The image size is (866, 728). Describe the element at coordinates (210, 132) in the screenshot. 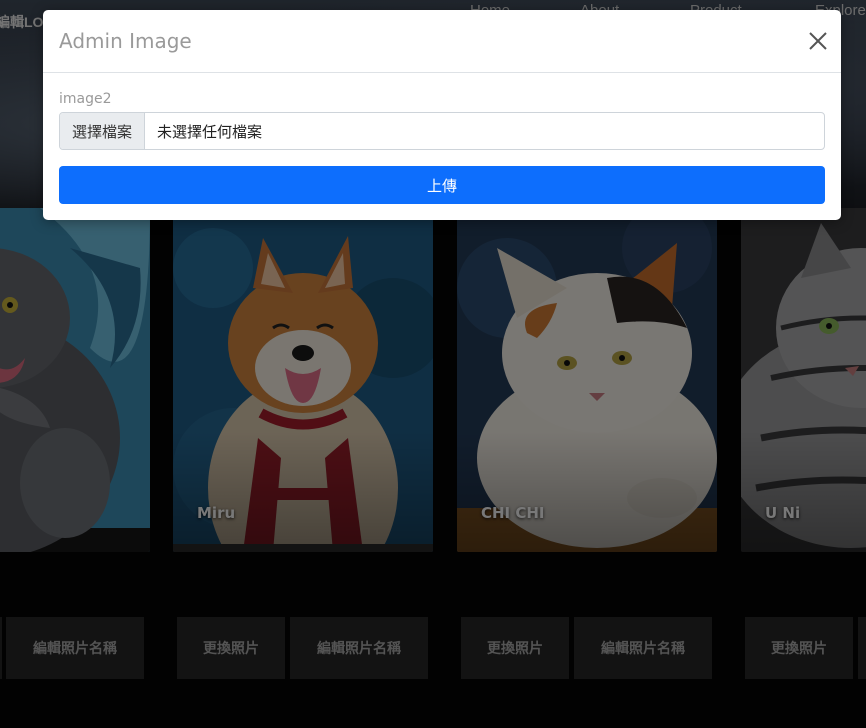

I see `file-status-text: 未選擇任何檔案` at that location.